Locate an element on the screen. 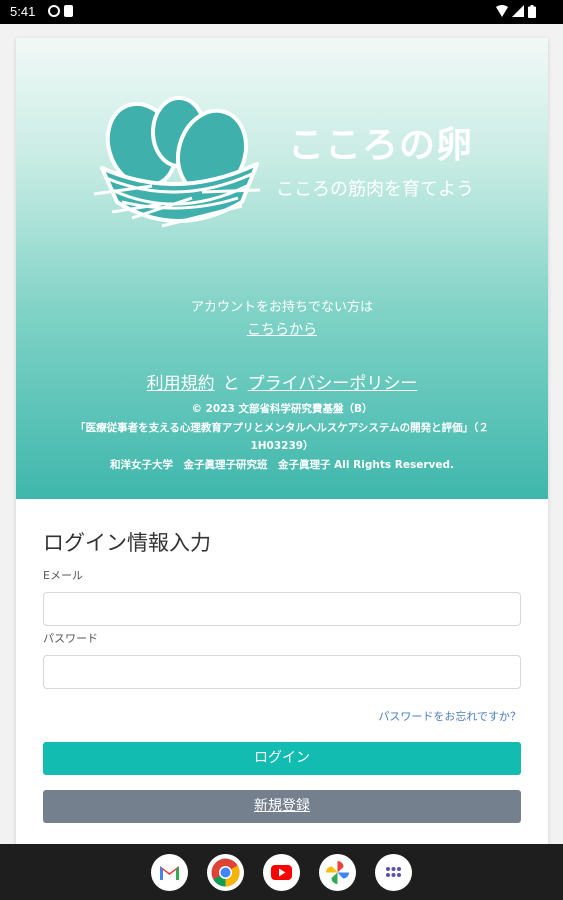 The width and height of the screenshot is (563, 900). terms-link: 利用規約 is located at coordinates (181, 384).